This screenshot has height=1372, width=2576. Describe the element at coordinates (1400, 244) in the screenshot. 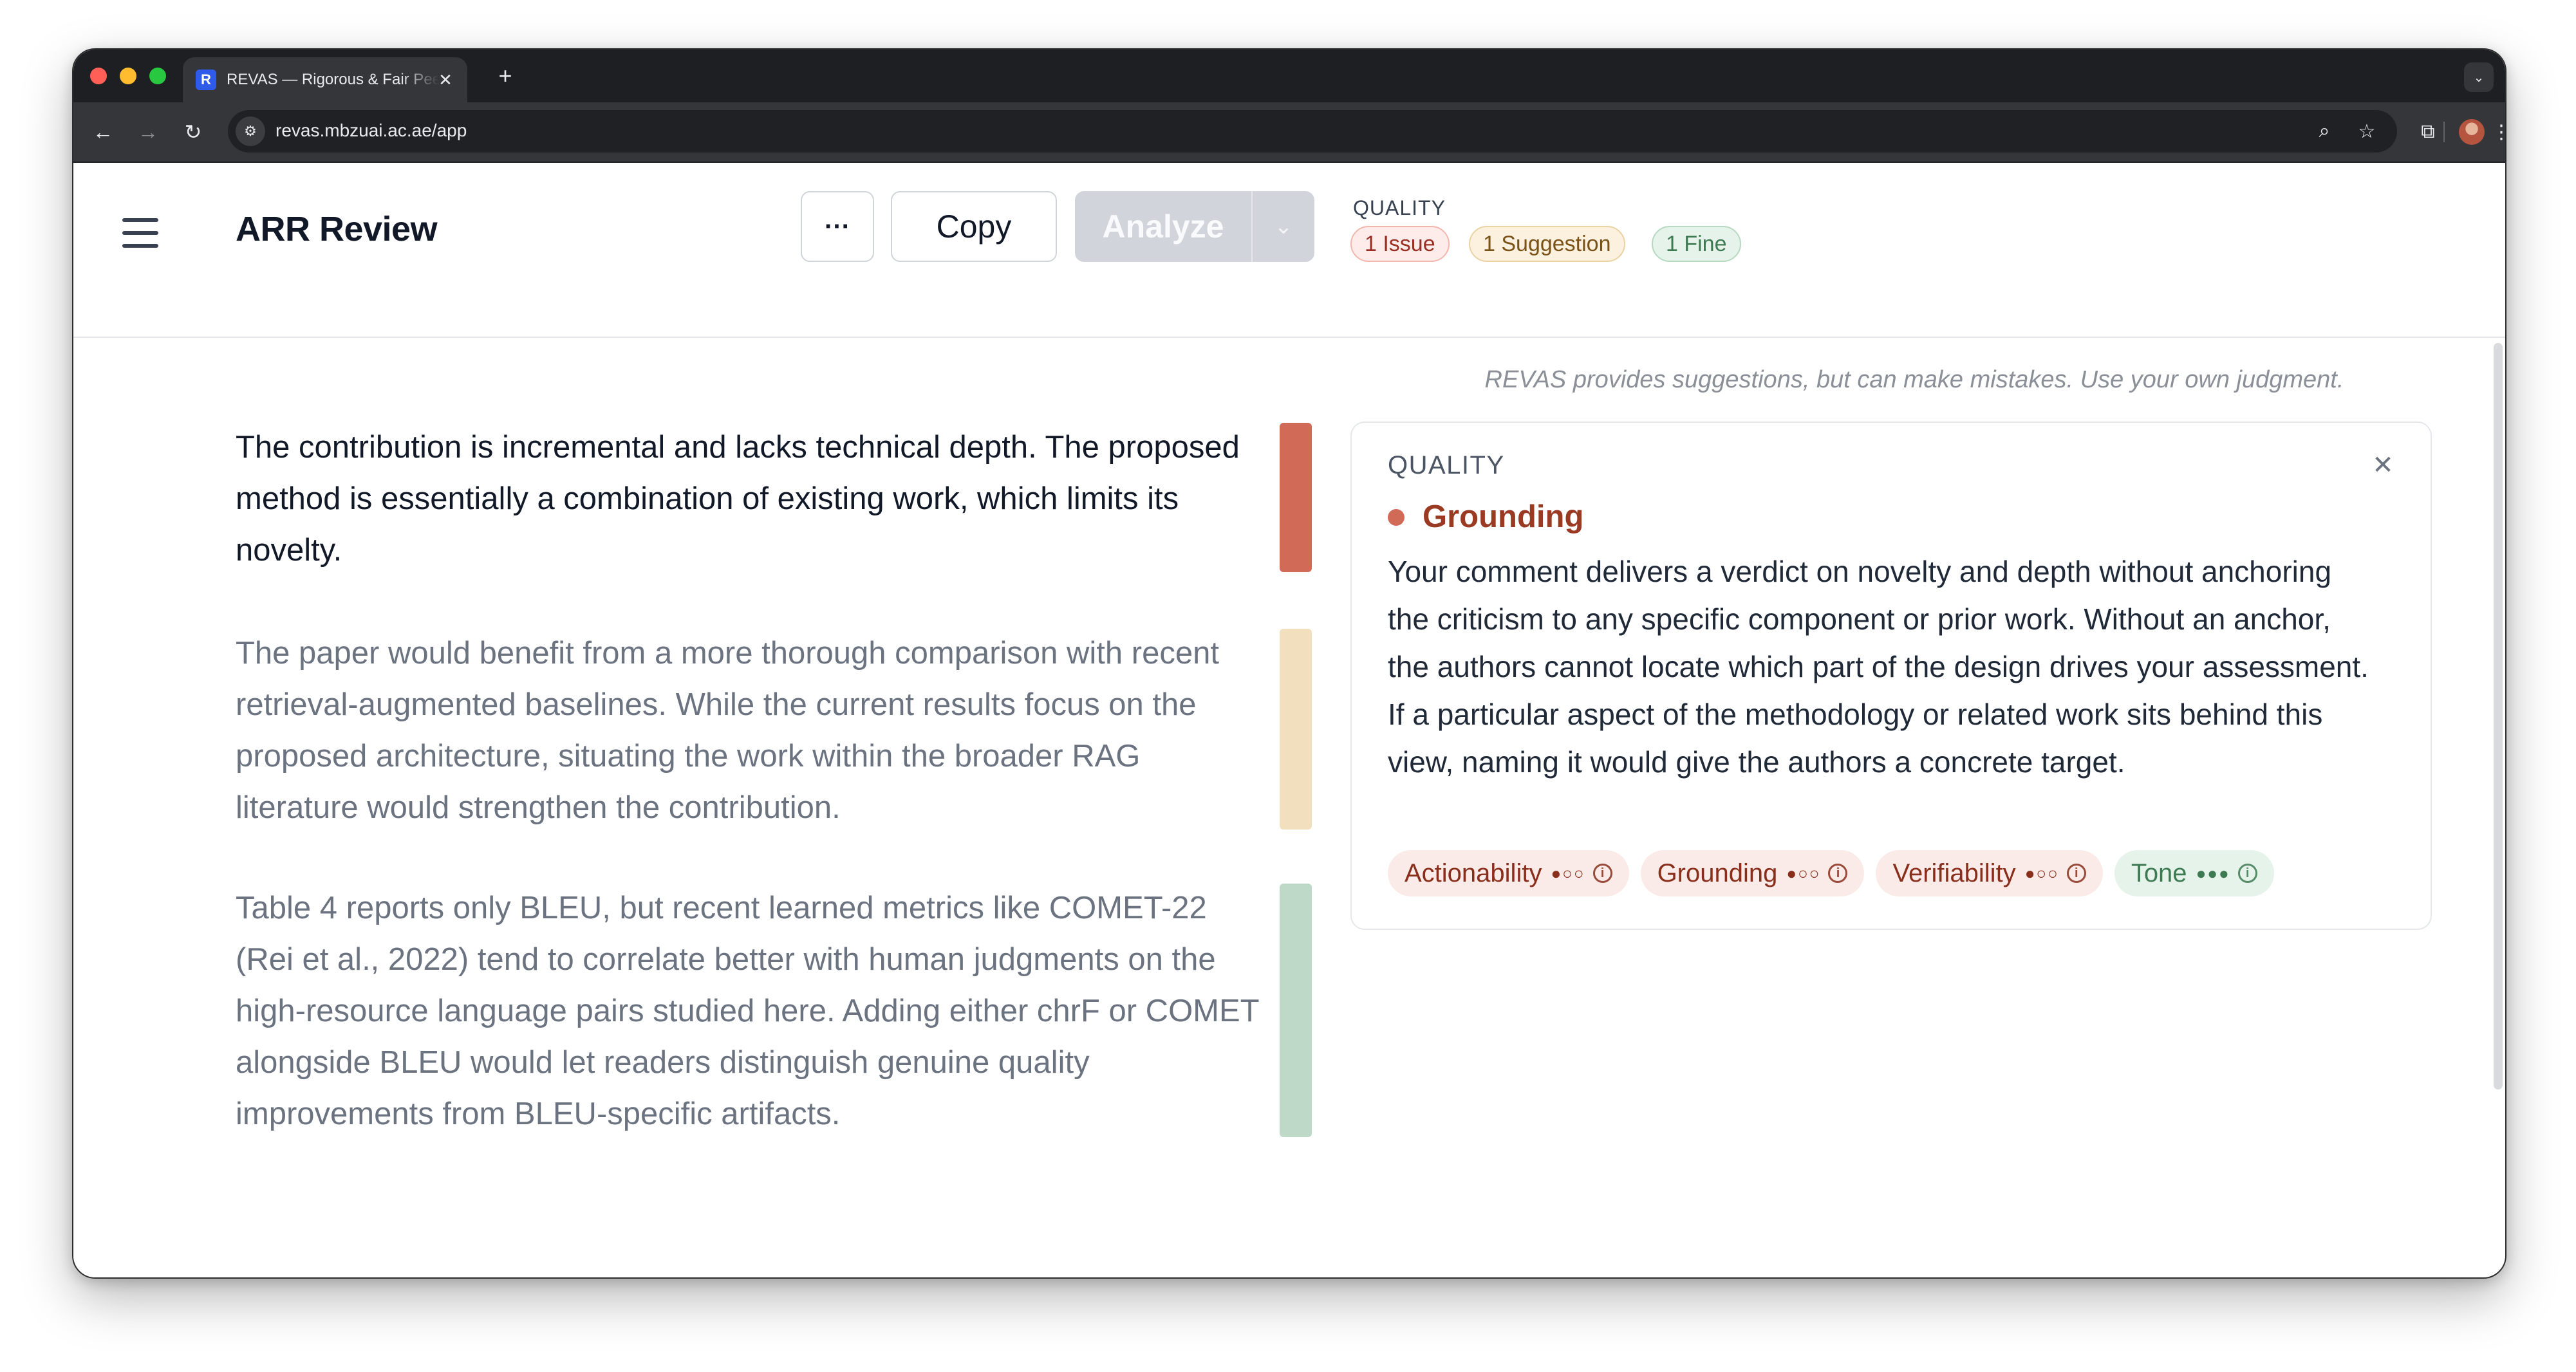

I see `issue-count-badge: 1 Issue` at that location.